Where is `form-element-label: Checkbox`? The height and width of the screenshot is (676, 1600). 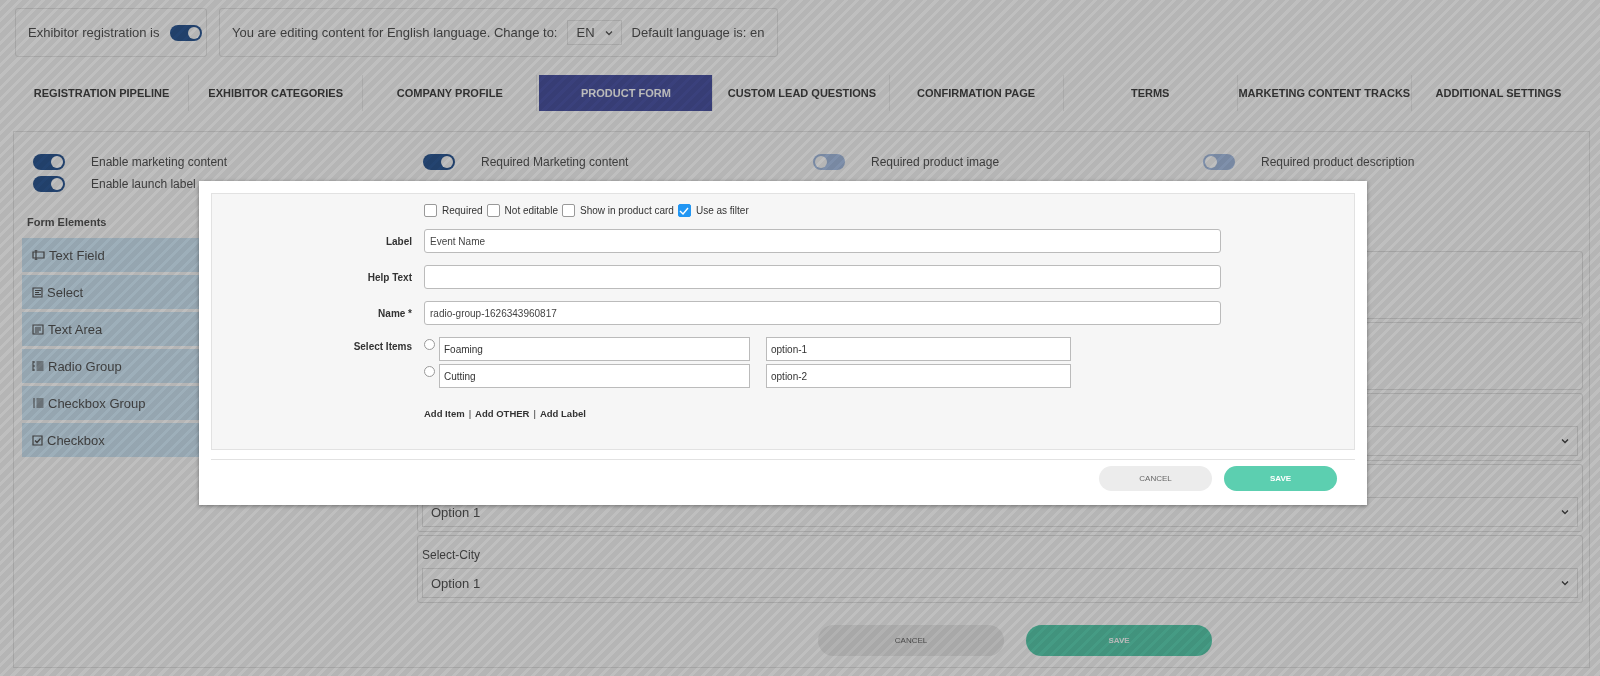
form-element-label: Checkbox is located at coordinates (76, 440).